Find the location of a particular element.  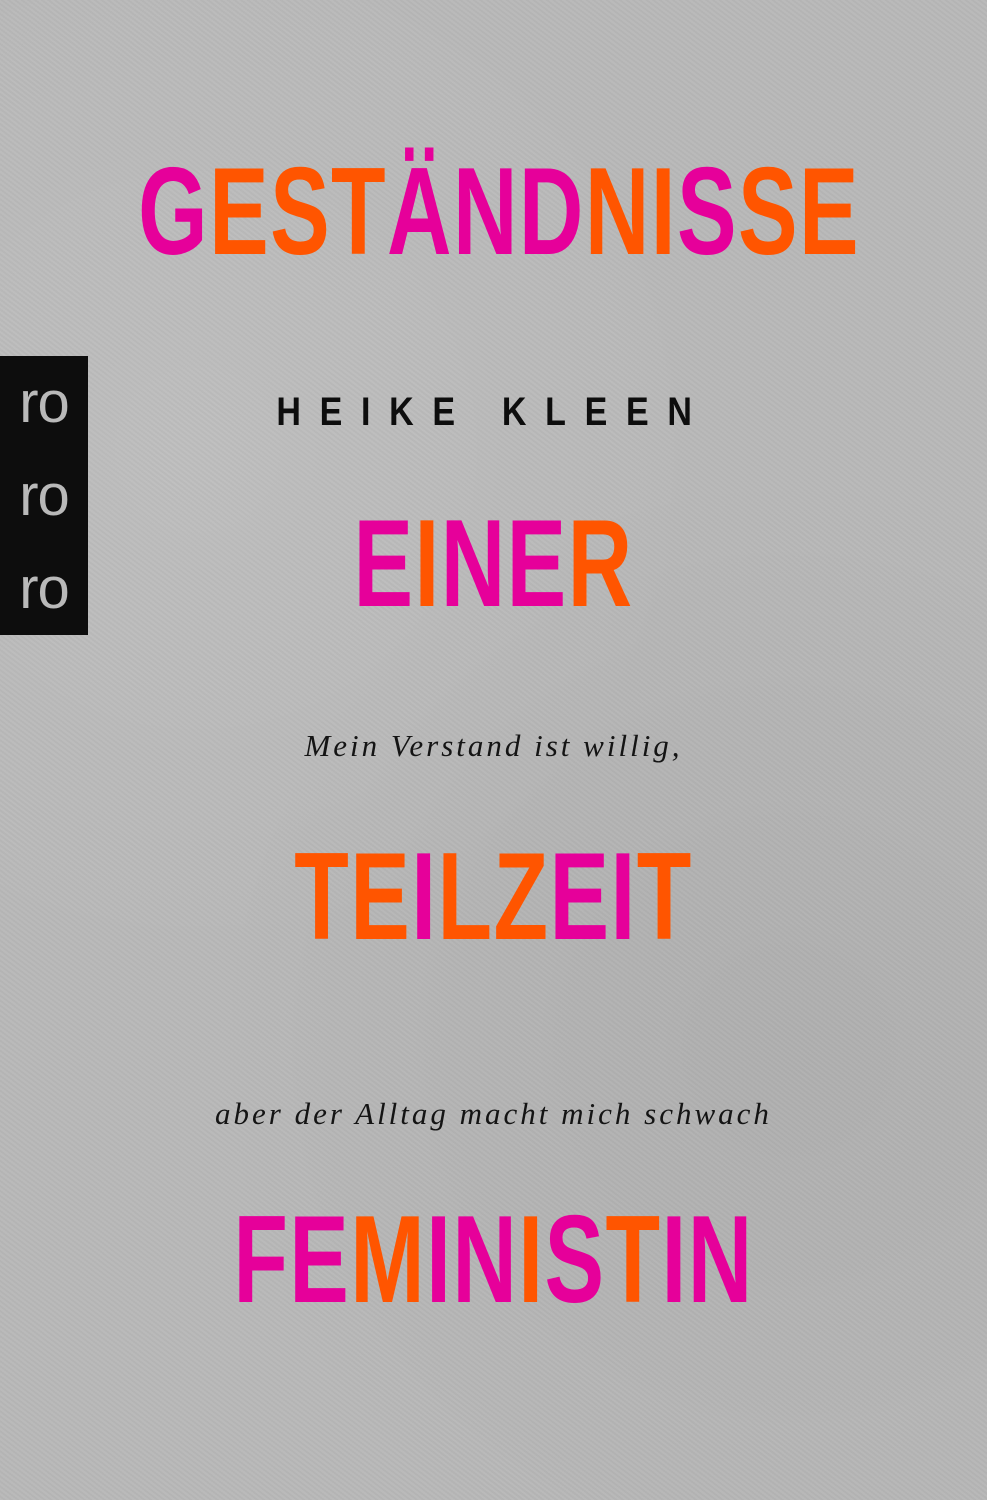

author-name: HEIKE KLEEN is located at coordinates (493, 412).